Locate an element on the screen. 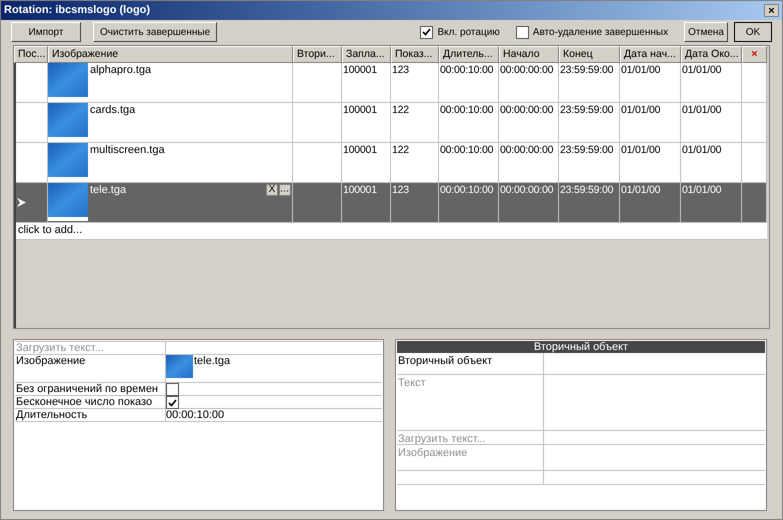 Image resolution: width=783 pixels, height=520 pixels. table-row: alphapro.tga 100001 123 00:00:10:00 00:00:00:00 23:59:59:00 01/01/00 01/01/00 is located at coordinates (391, 83).